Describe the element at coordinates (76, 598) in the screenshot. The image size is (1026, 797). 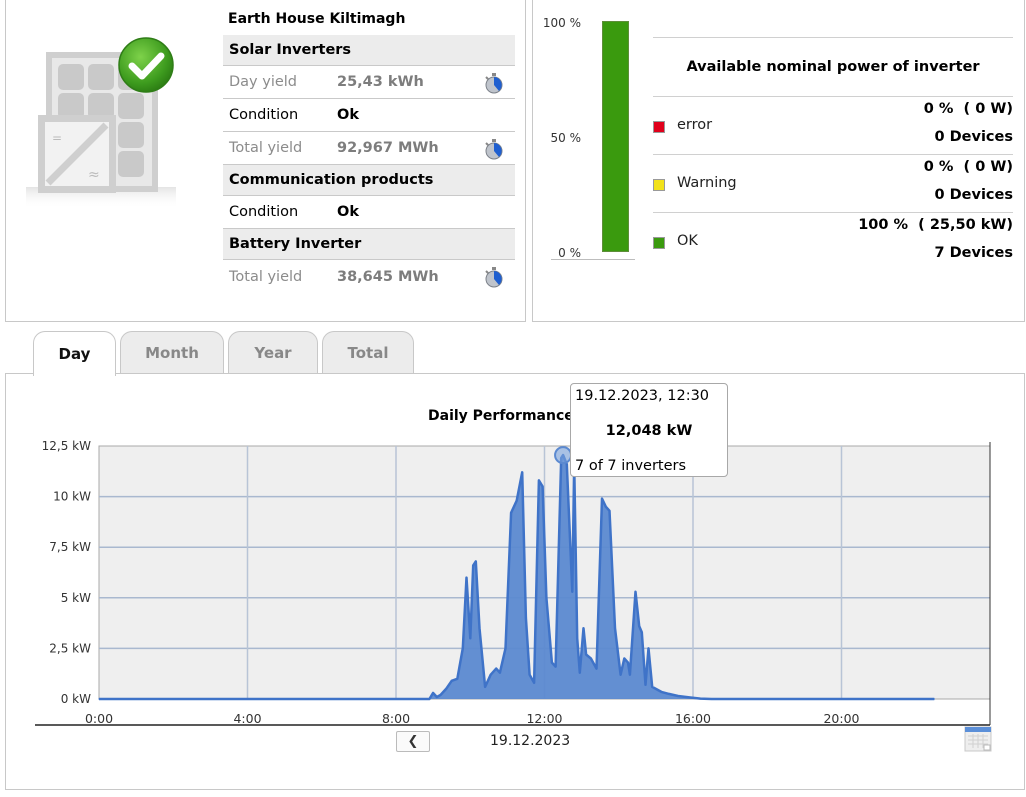
I see `y-tick-label: 5 kW` at that location.